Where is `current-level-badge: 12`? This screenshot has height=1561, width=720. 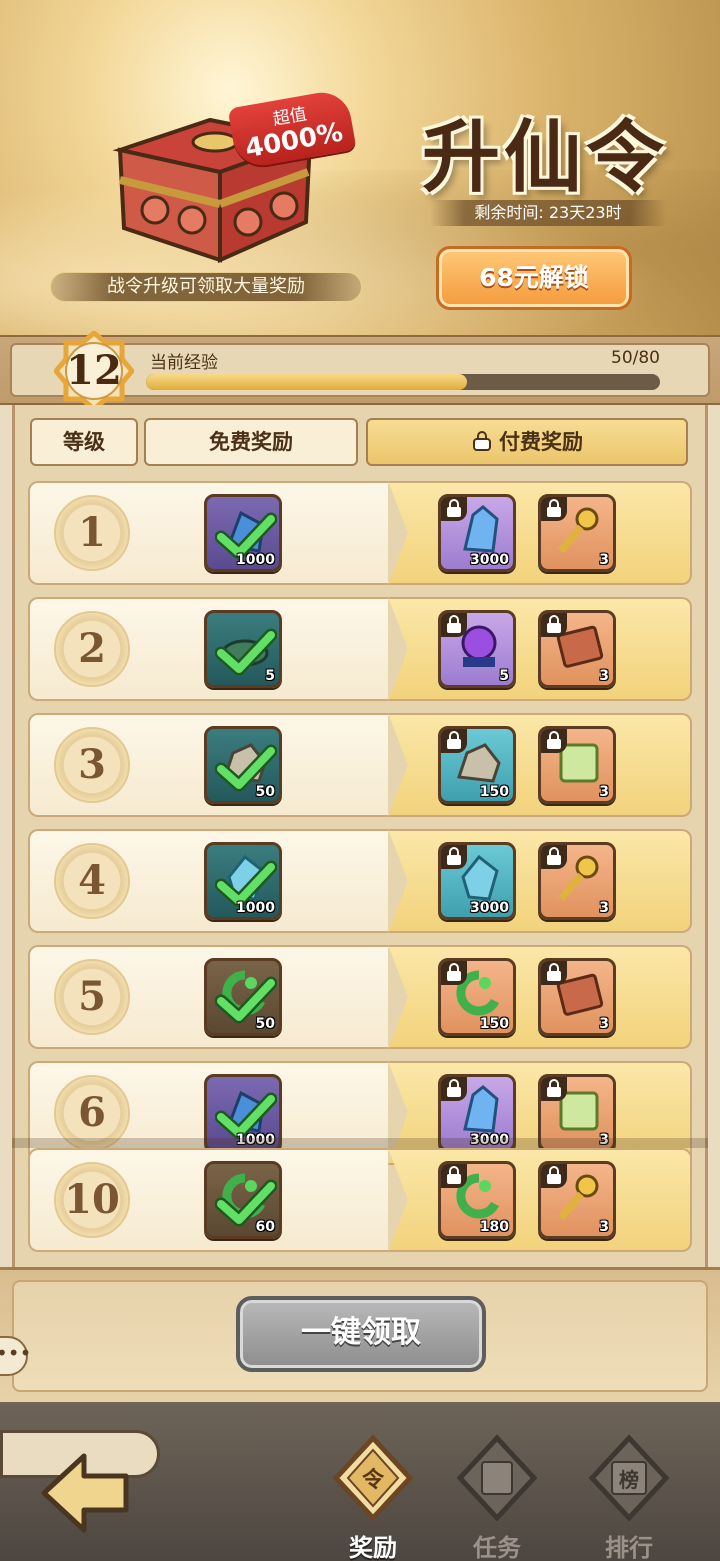
current-level-badge: 12 is located at coordinates (94, 371).